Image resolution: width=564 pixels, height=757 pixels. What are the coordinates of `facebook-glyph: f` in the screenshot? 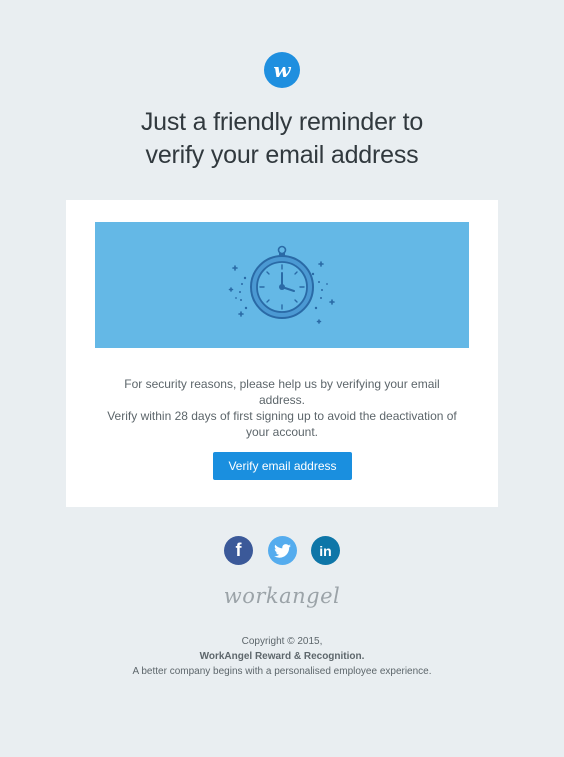 It's located at (238, 550).